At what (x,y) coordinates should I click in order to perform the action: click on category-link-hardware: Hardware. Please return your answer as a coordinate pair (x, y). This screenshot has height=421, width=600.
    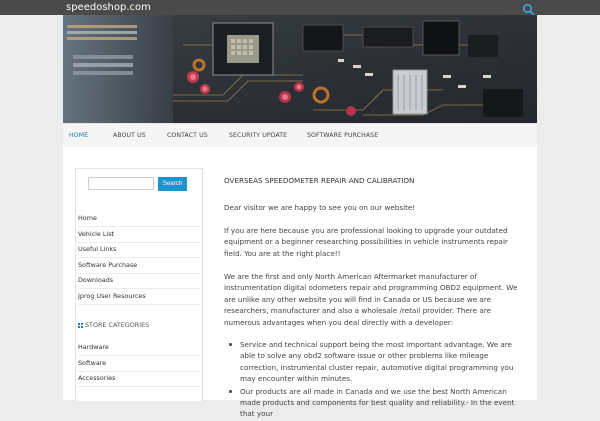
    Looking at the image, I should click on (139, 348).